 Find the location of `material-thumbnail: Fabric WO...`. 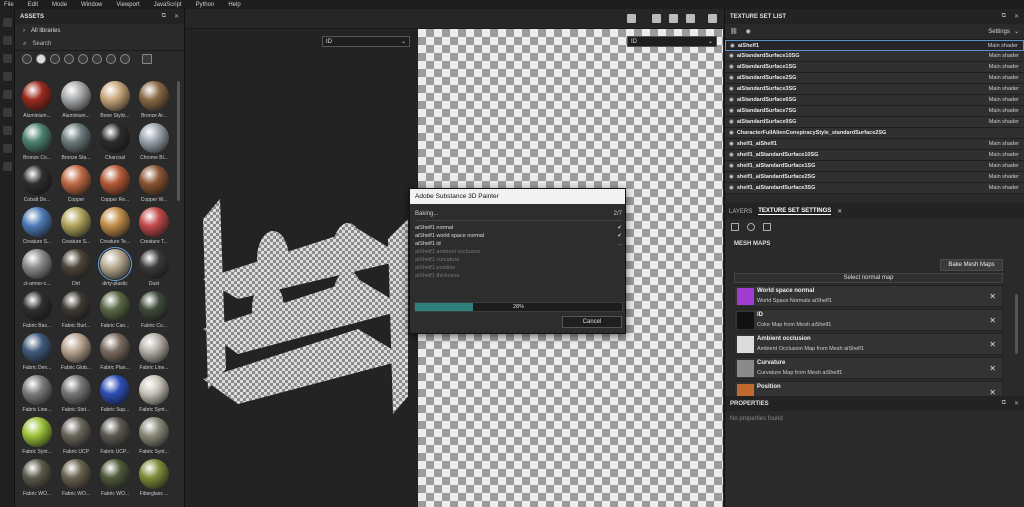

material-thumbnail: Fabric WO... is located at coordinates (115, 480).